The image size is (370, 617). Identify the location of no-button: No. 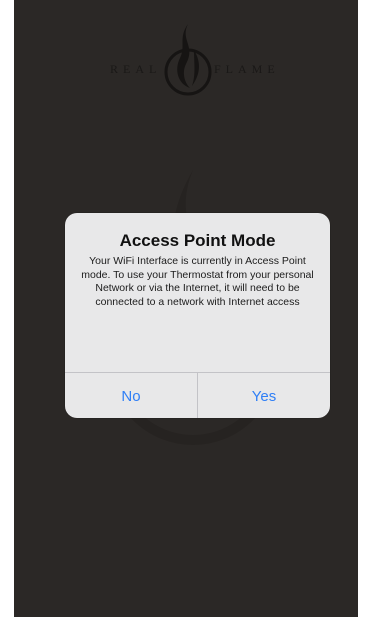
(131, 395).